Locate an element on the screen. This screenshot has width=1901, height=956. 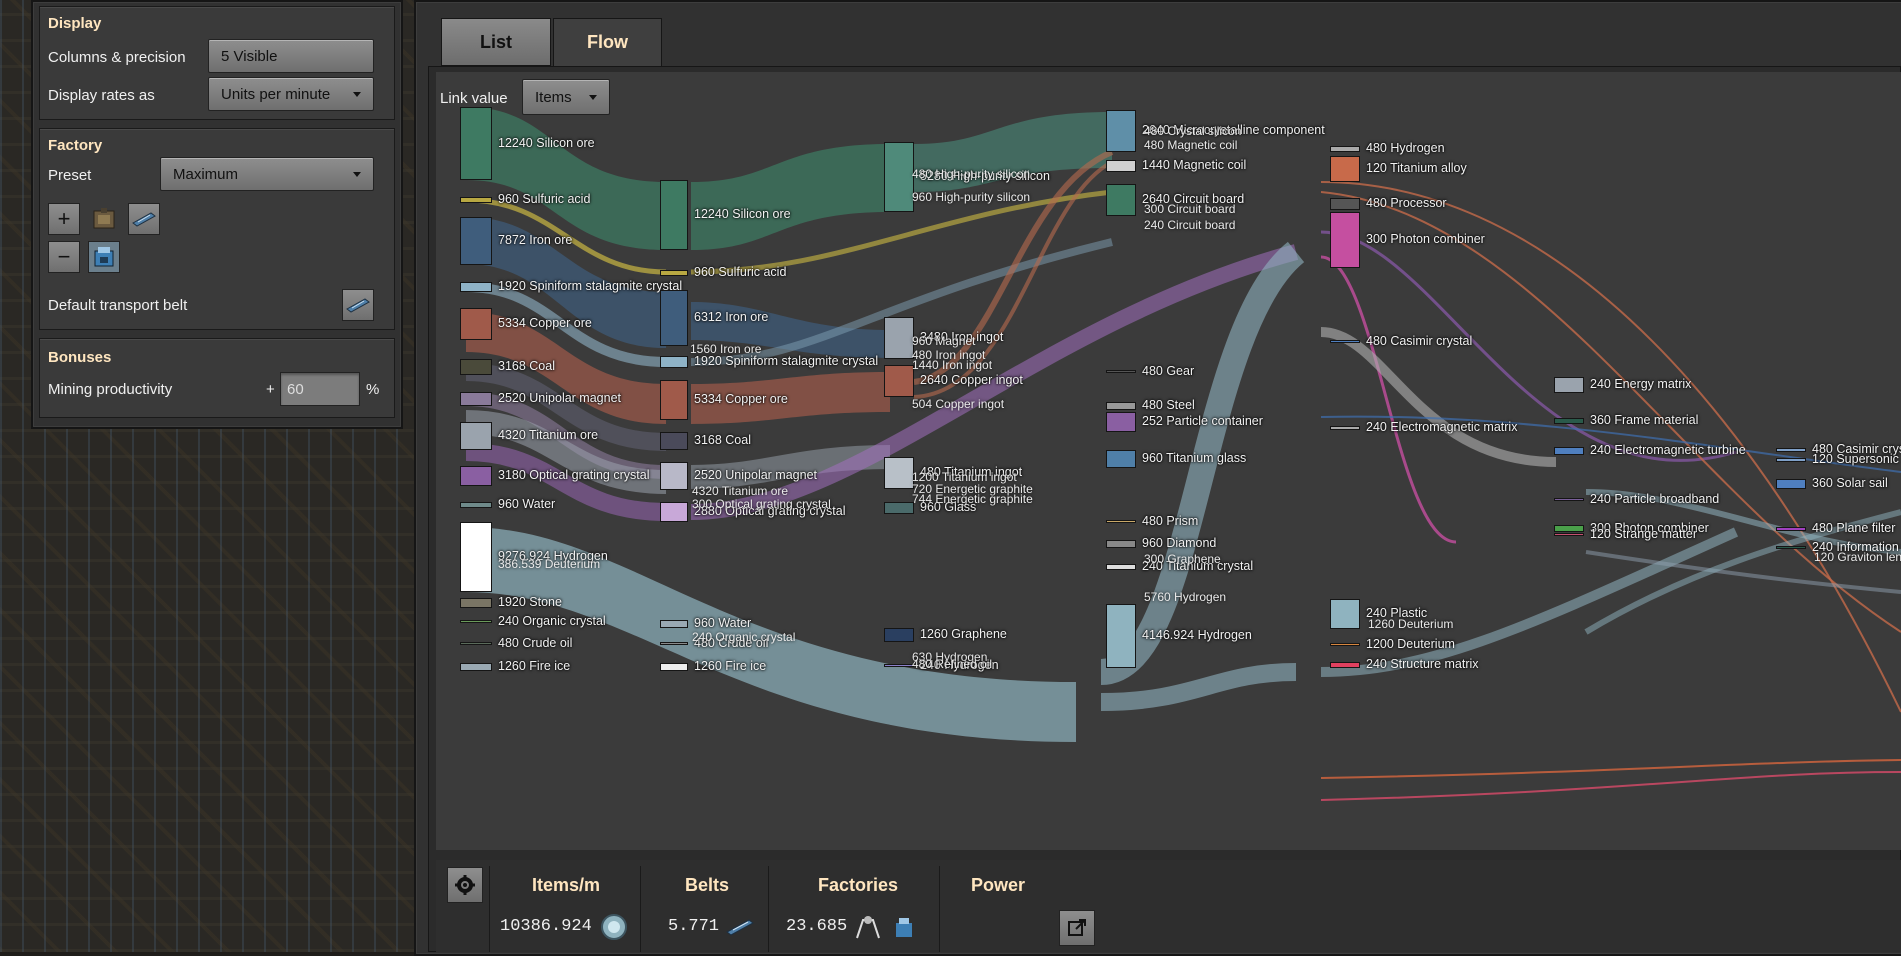
flow-node-label: 240 Electromagnetic turbine is located at coordinates (1668, 450).